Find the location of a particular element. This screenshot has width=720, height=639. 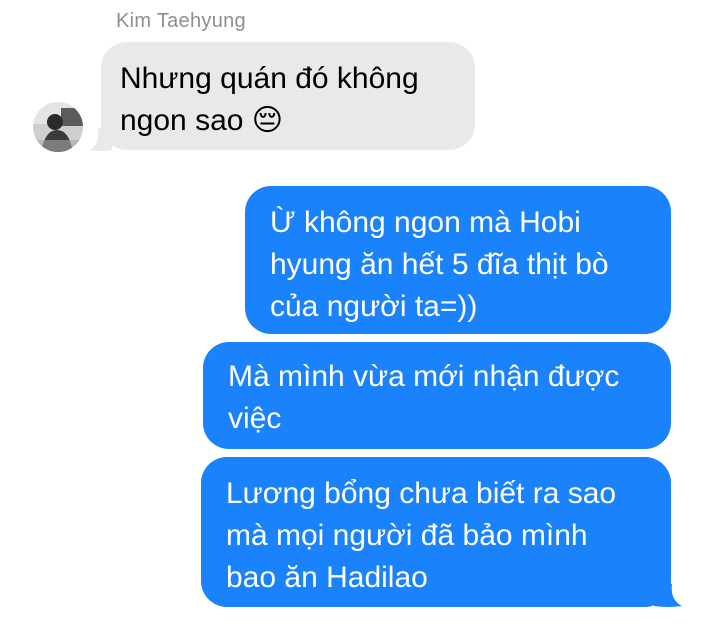

message-bubble-outgoing: Mà mình vừa mới nhận được việc is located at coordinates (437, 395).